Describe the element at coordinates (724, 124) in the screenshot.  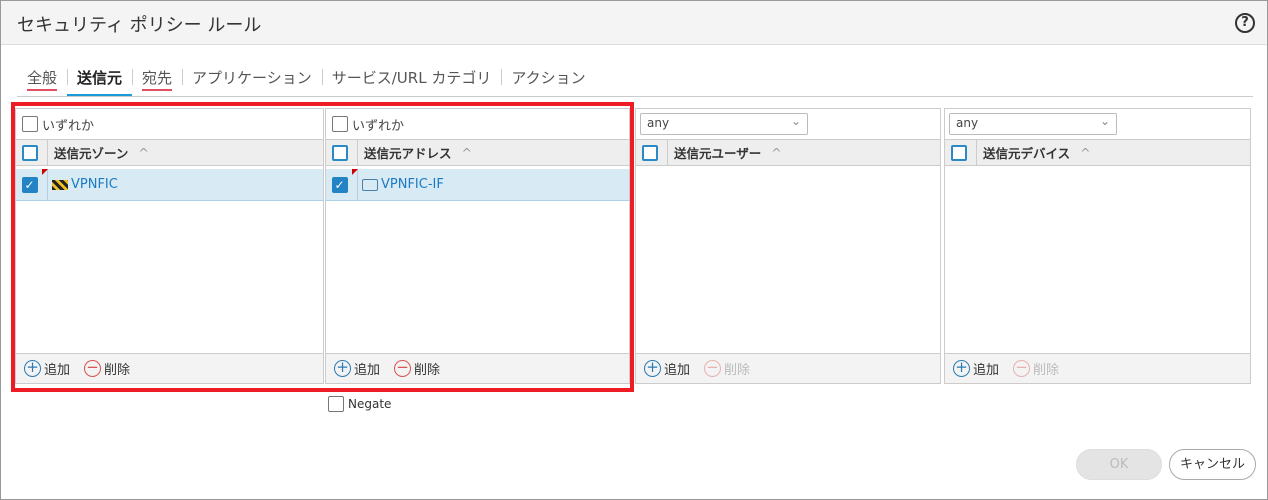
I see `source-user-select: any ⌄` at that location.